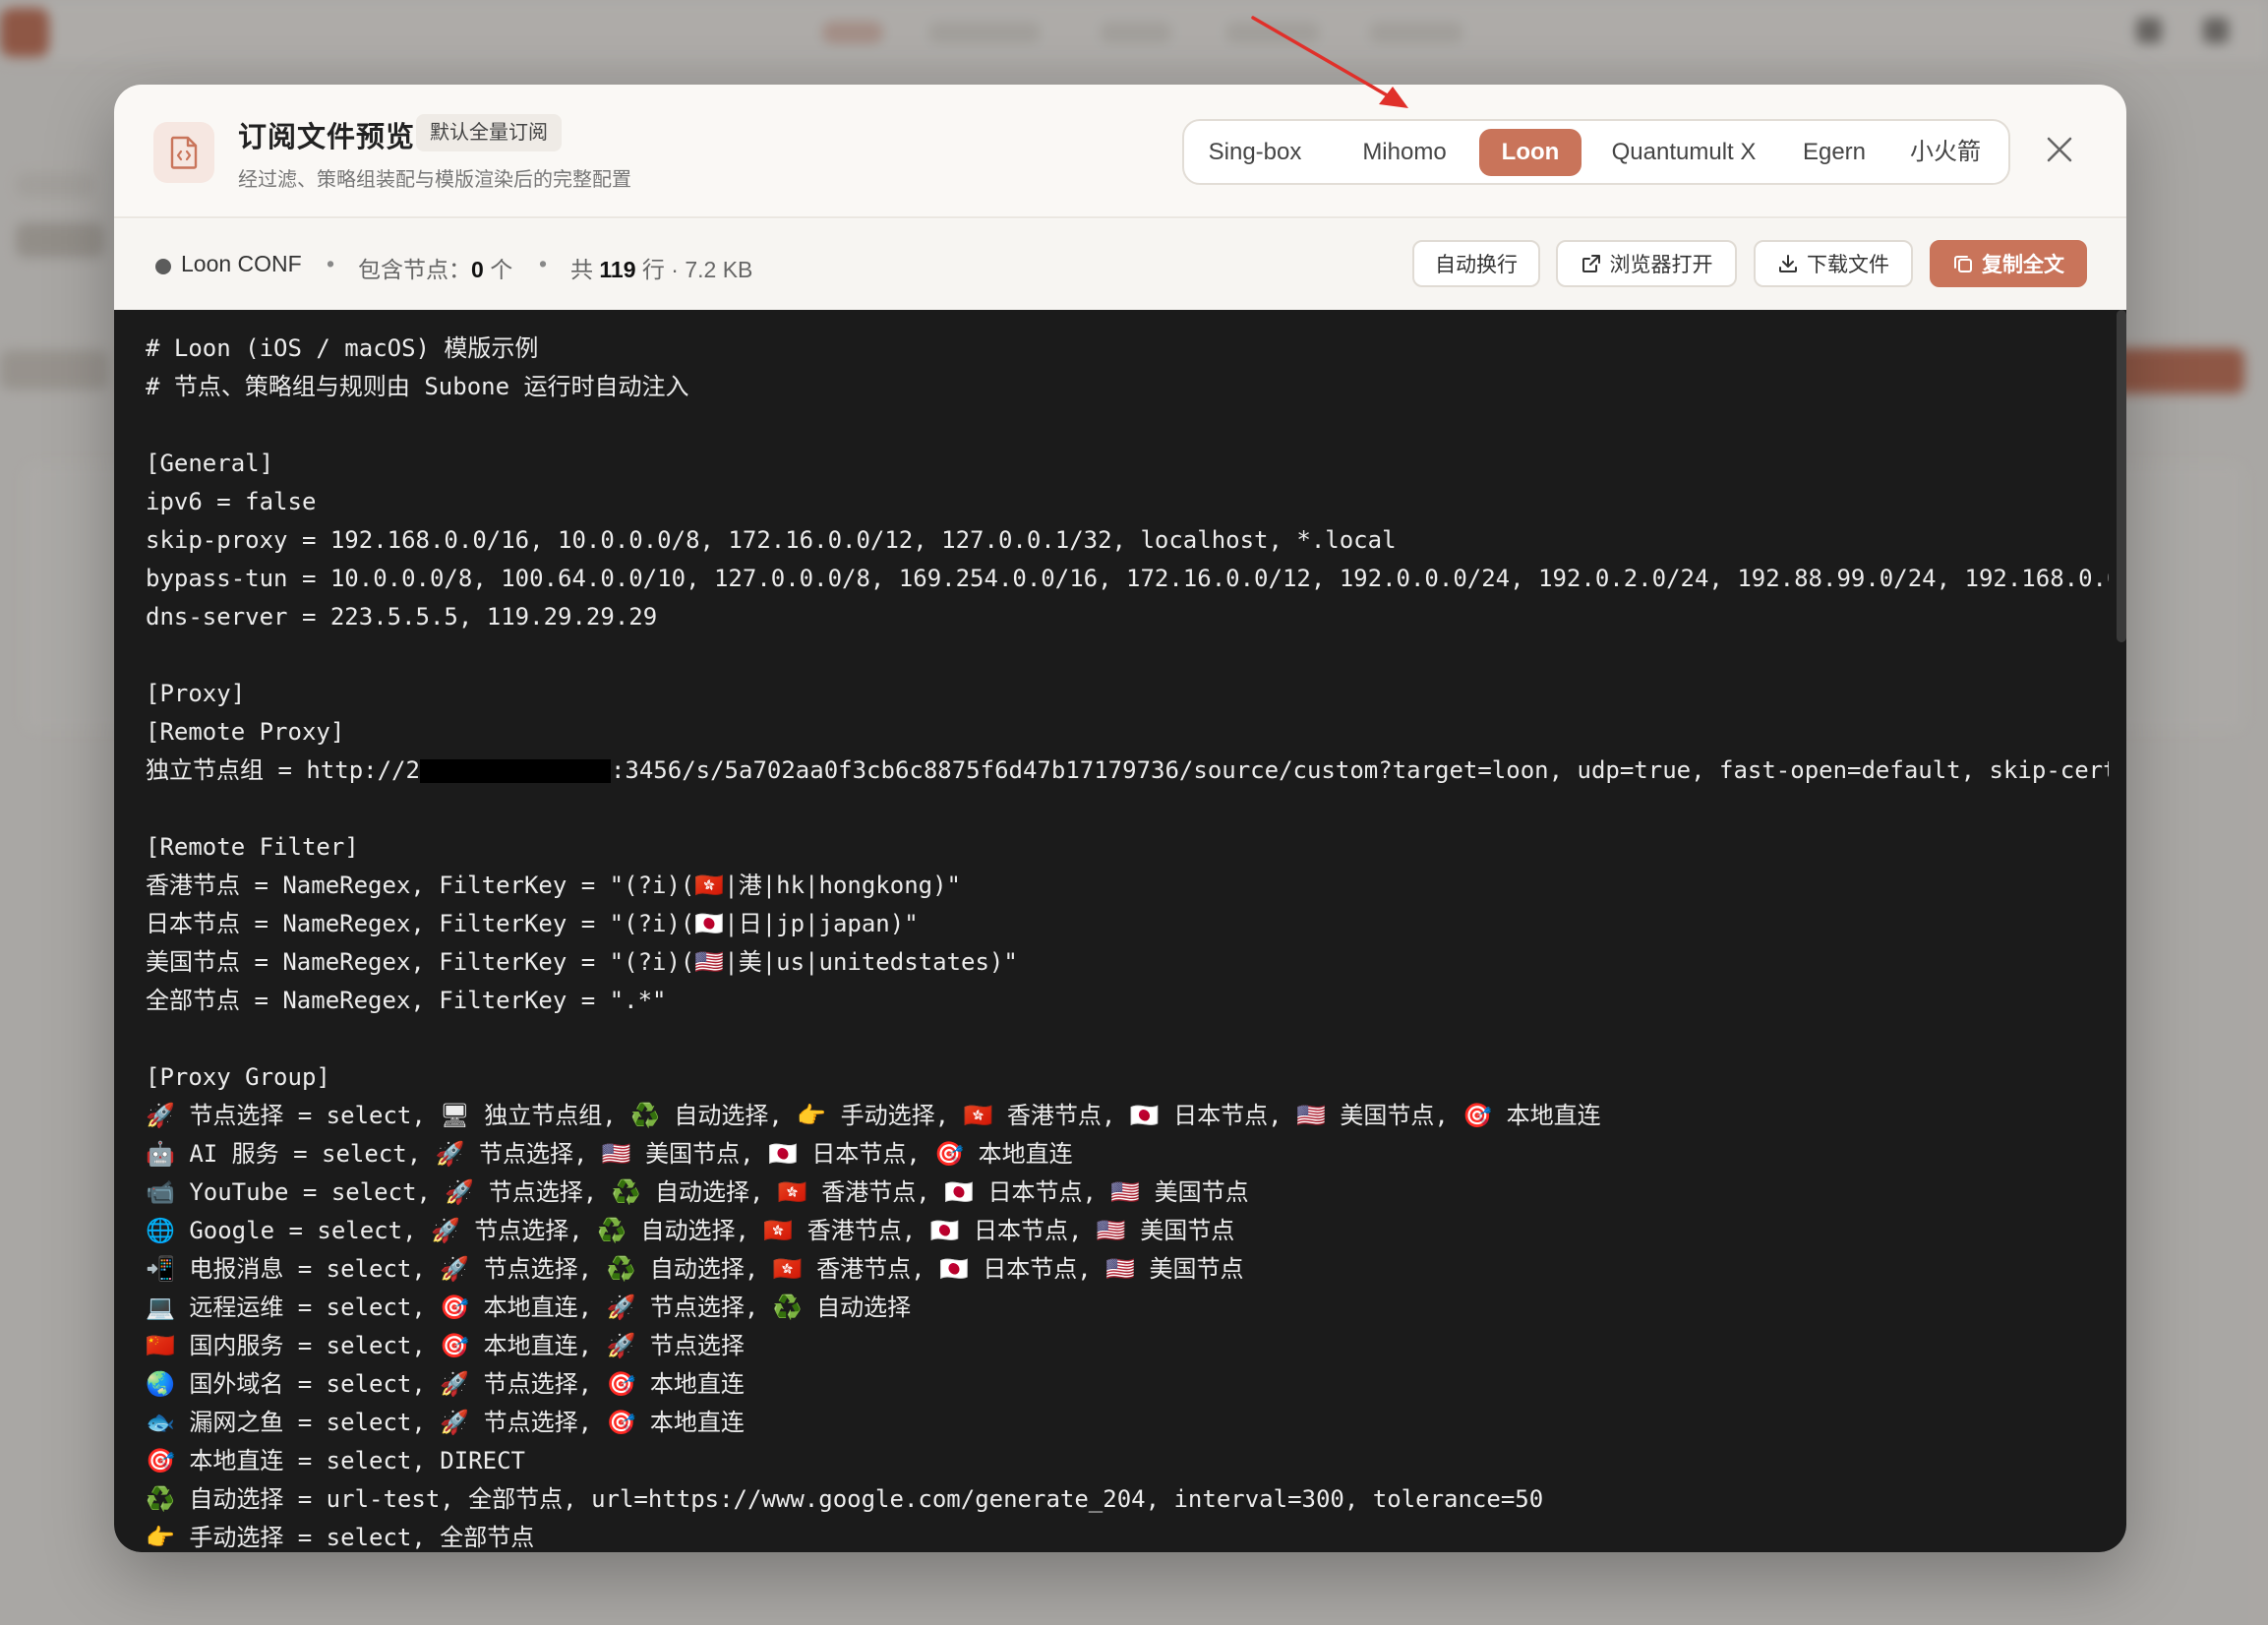 The width and height of the screenshot is (2268, 1625). I want to click on nodes-count: 包含节点：0 个, so click(435, 268).